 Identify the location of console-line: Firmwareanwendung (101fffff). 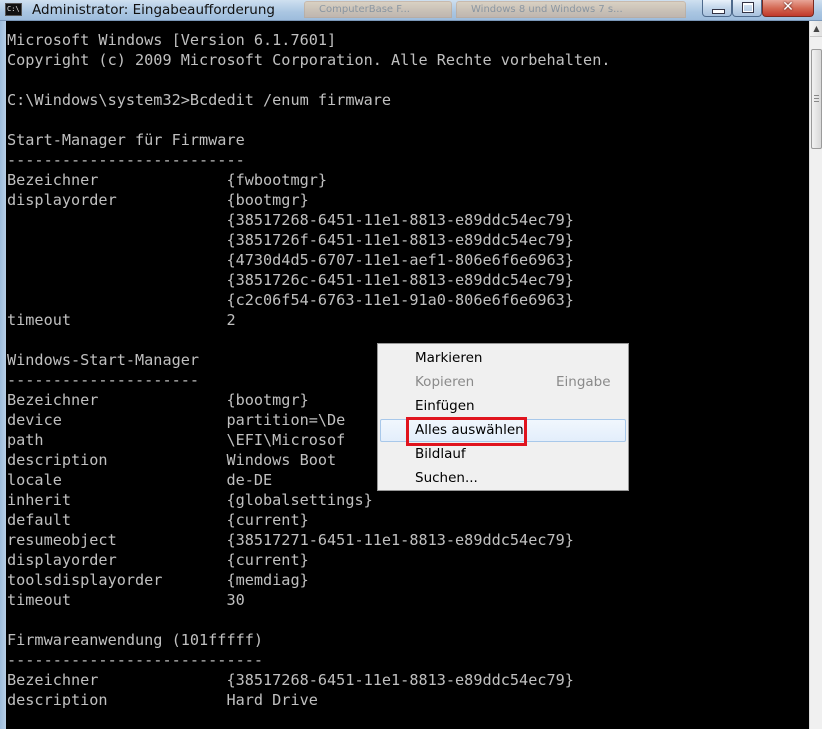
(135, 640).